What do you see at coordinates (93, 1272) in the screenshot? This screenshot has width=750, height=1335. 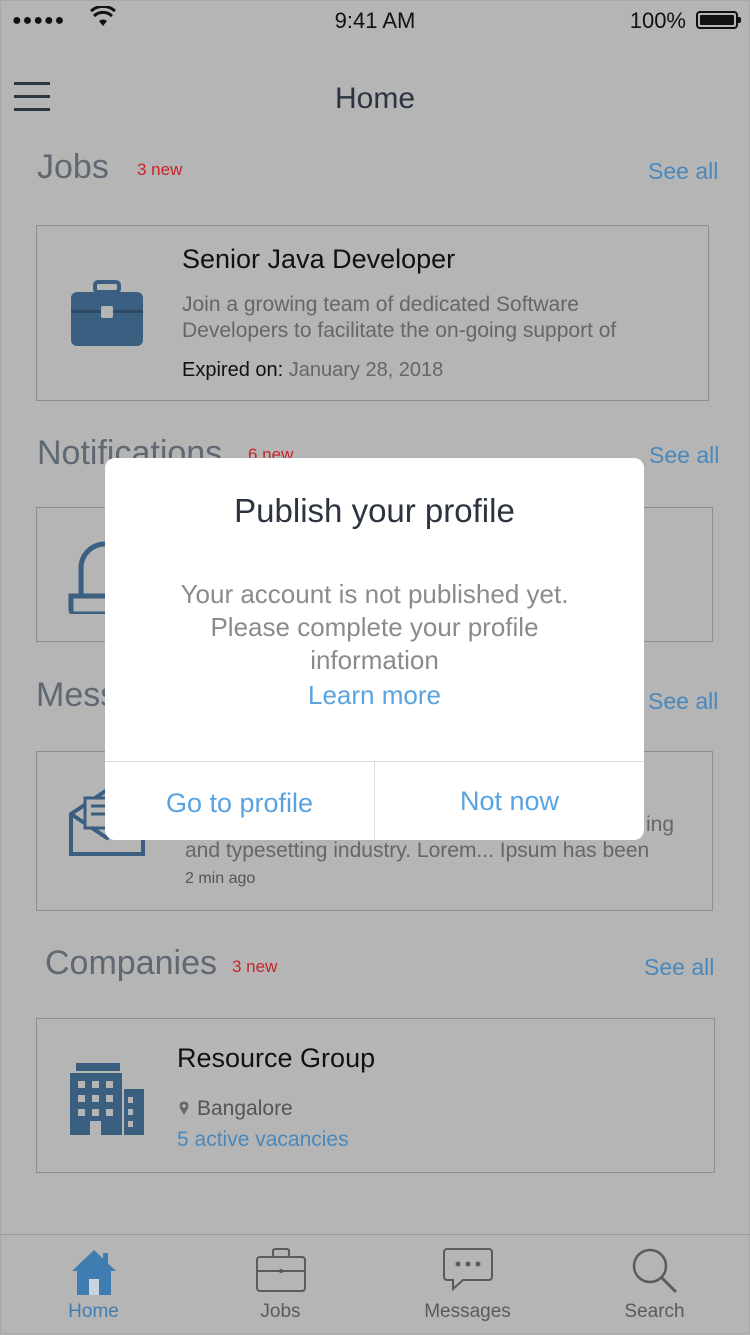 I see `home-icon` at bounding box center [93, 1272].